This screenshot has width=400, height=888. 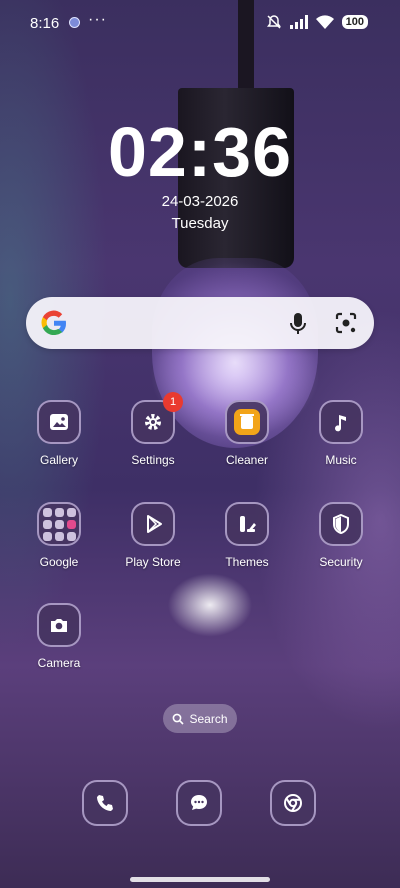 I want to click on folder-icon, so click(x=59, y=524).